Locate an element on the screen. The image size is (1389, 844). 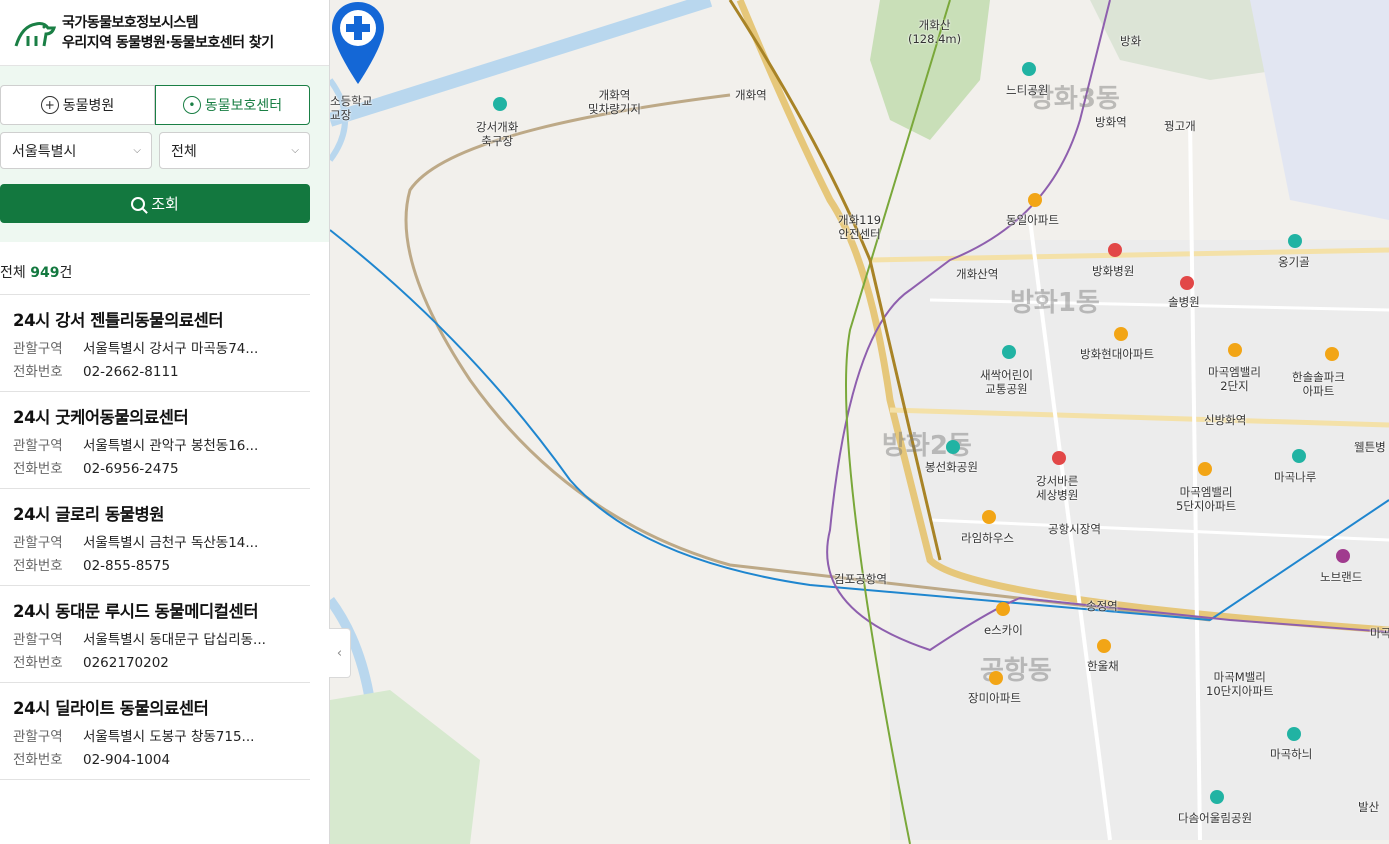
region-select: 서울특별시 ⌵ is located at coordinates (76, 150).